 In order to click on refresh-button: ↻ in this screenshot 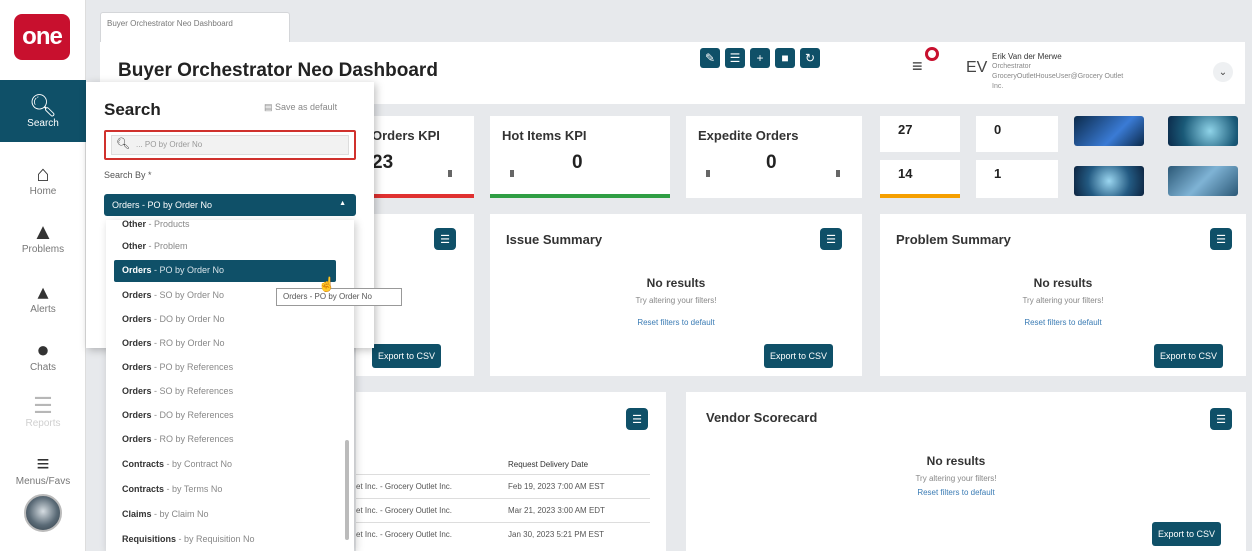, I will do `click(810, 58)`.